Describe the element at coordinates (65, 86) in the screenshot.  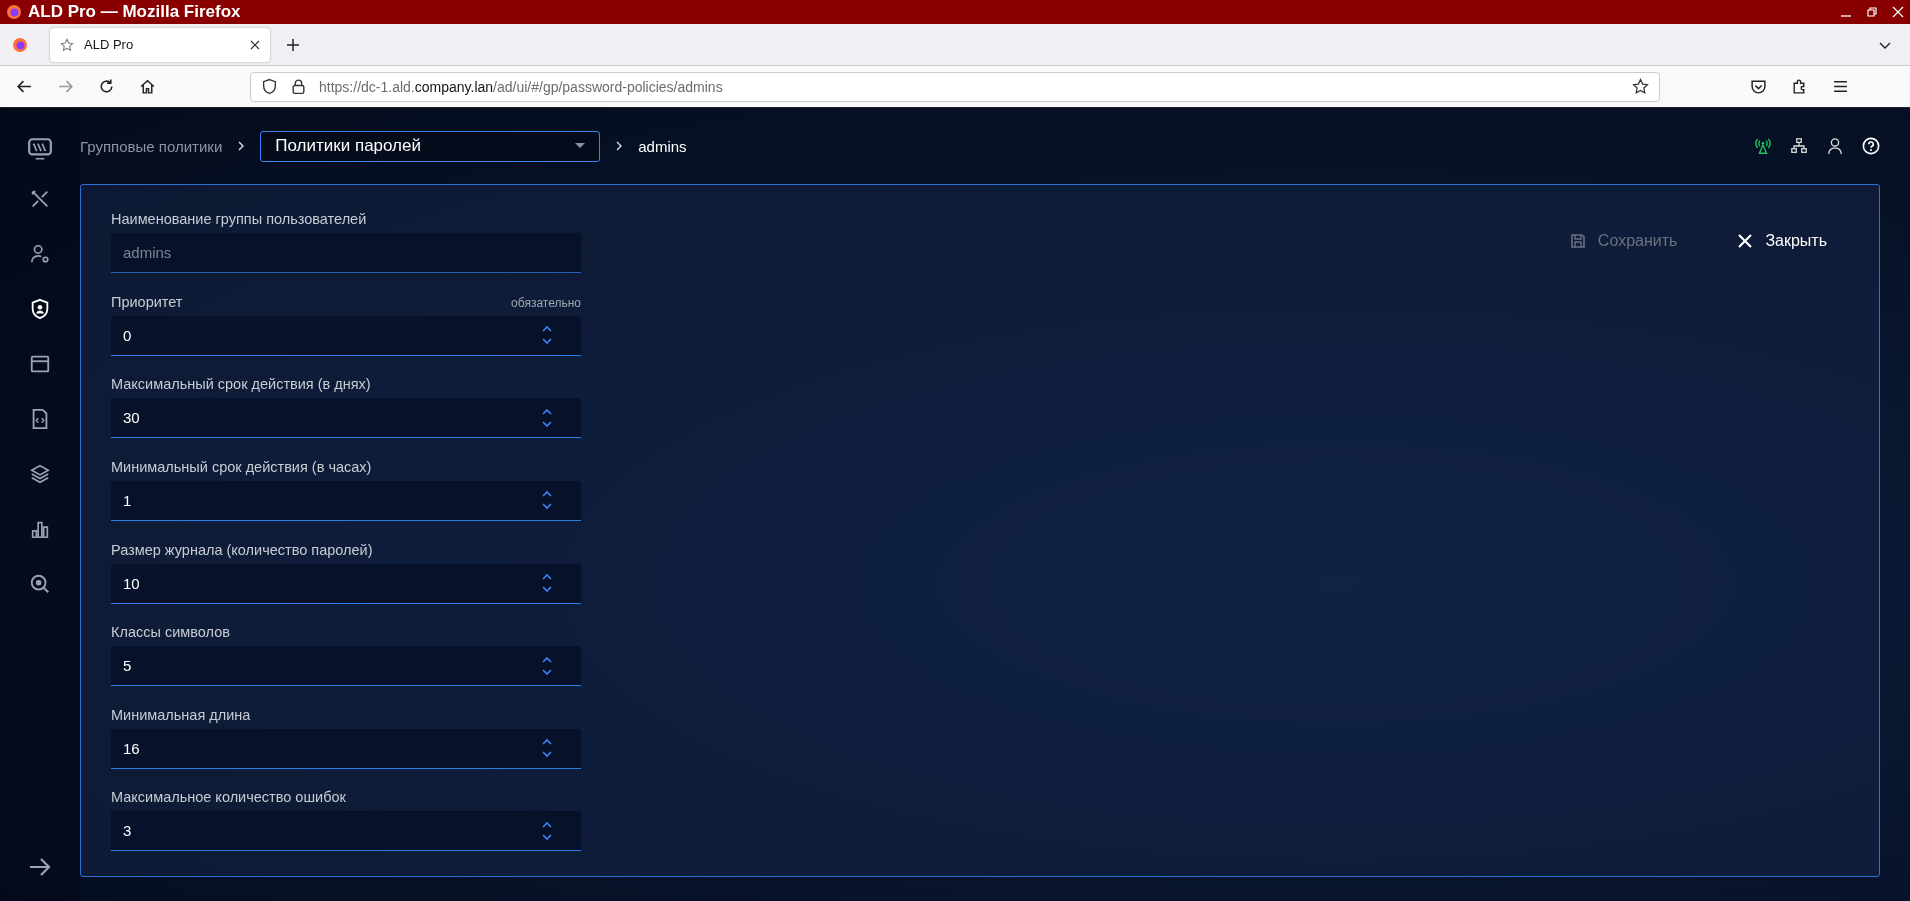
I see `forward-arrow-icon` at that location.